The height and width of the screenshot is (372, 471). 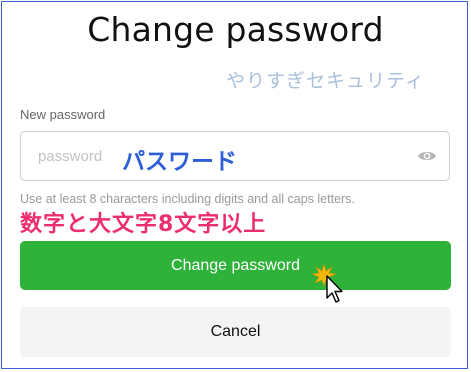 I want to click on cancel-button: Cancel, so click(x=235, y=332).